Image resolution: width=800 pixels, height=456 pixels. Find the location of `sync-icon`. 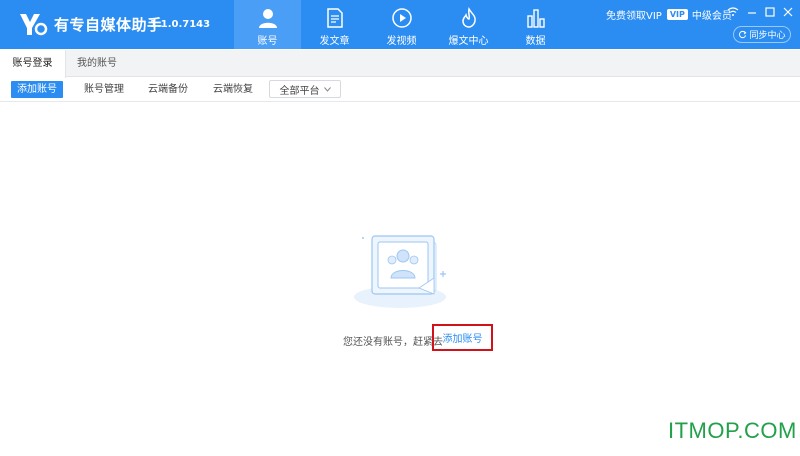

sync-icon is located at coordinates (743, 34).